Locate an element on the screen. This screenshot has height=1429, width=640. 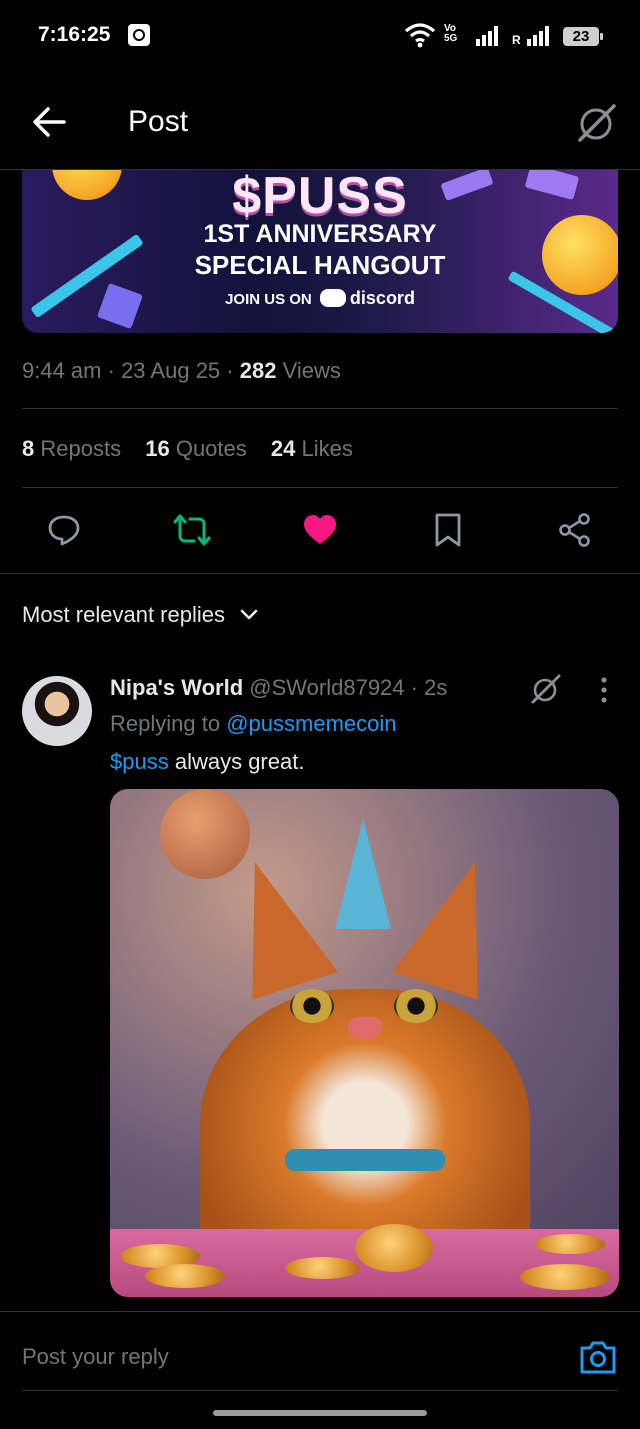
more-options-icon is located at coordinates (604, 690).